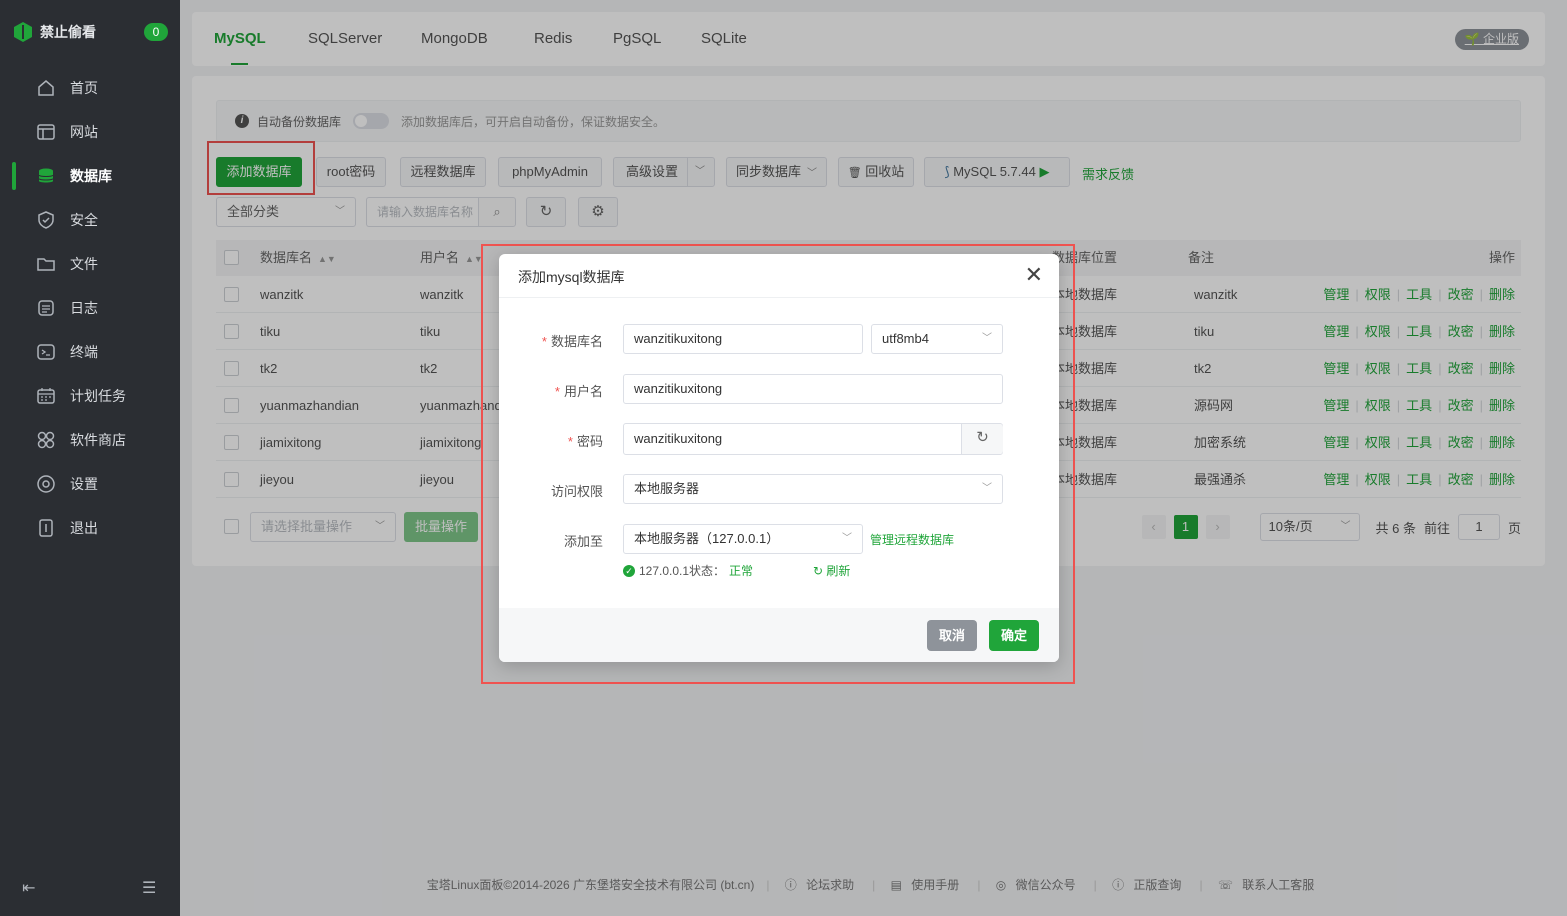  I want to click on sidebar-item-files: 文件, so click(90, 264).